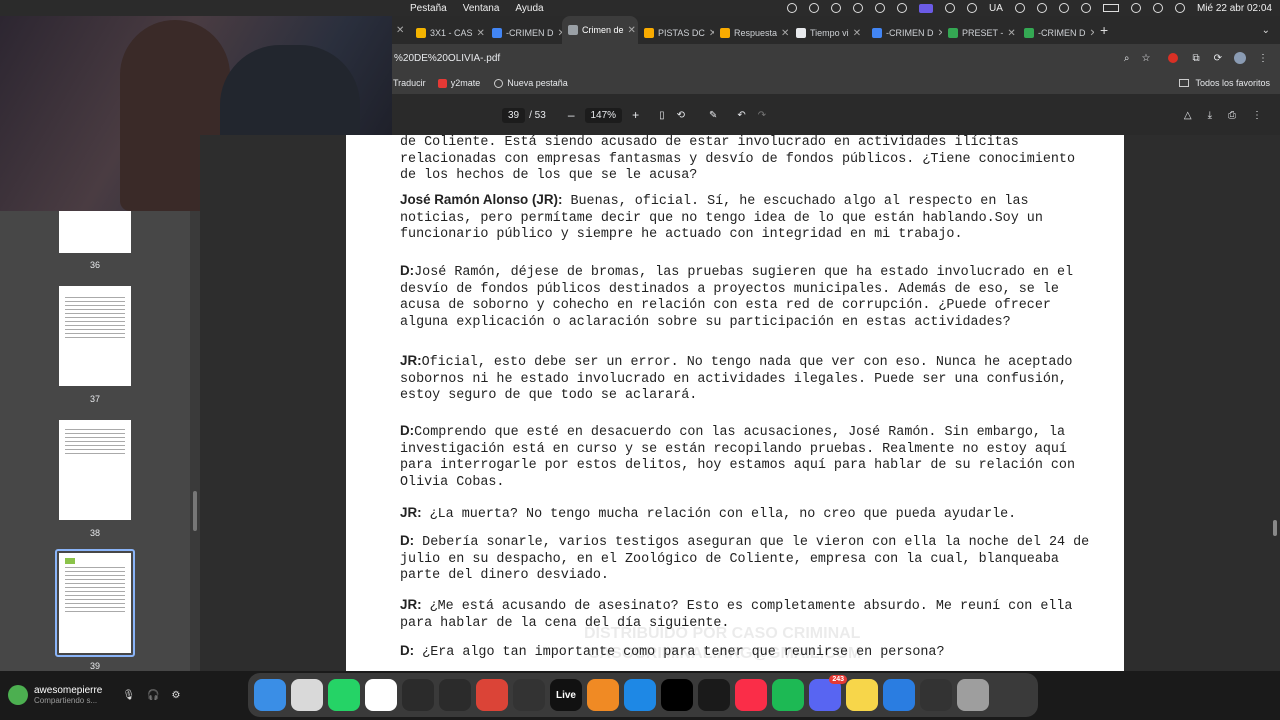 The image size is (1280, 720). I want to click on headphones-icon: 🎧, so click(153, 695).